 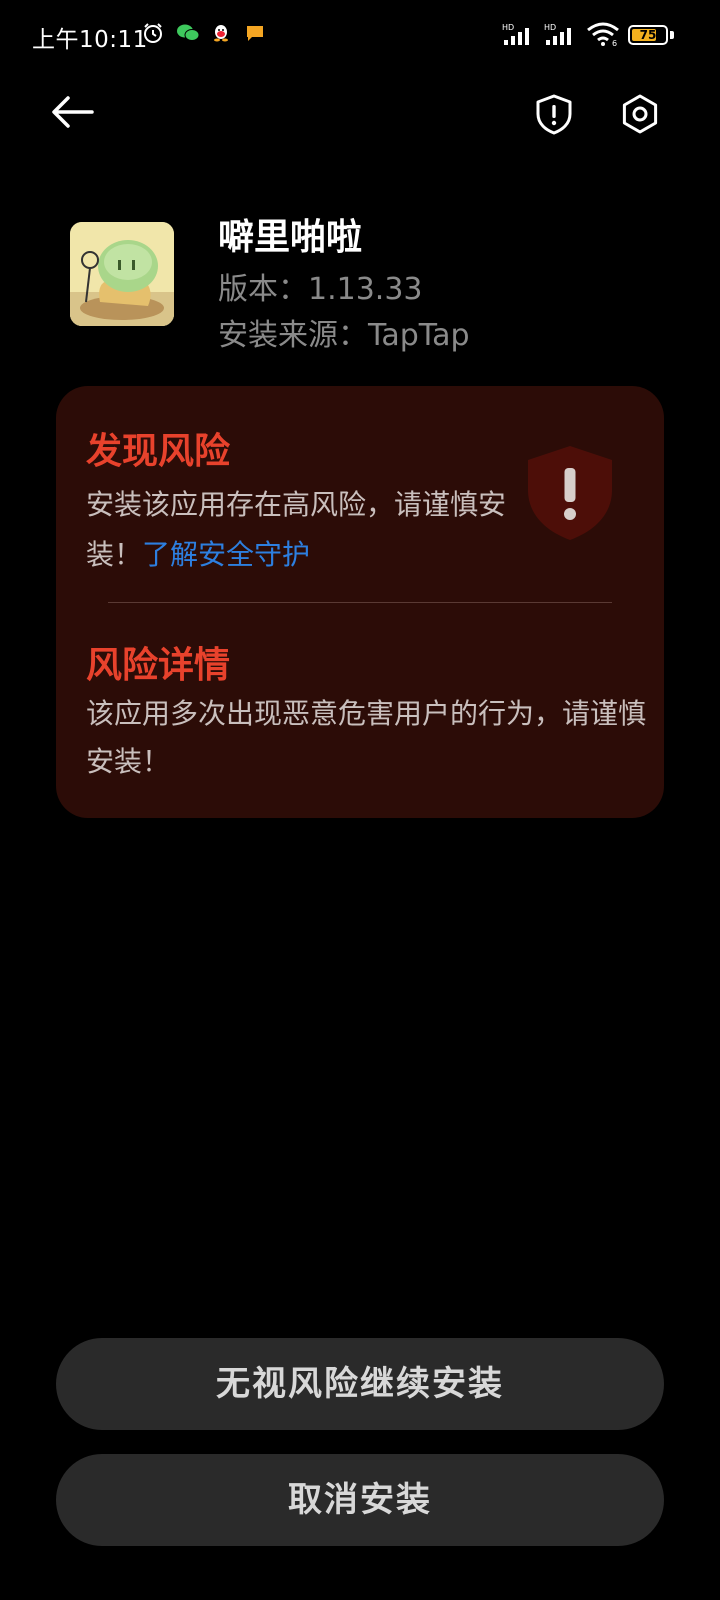 What do you see at coordinates (614, 42) in the screenshot?
I see `wifi-label: 6` at bounding box center [614, 42].